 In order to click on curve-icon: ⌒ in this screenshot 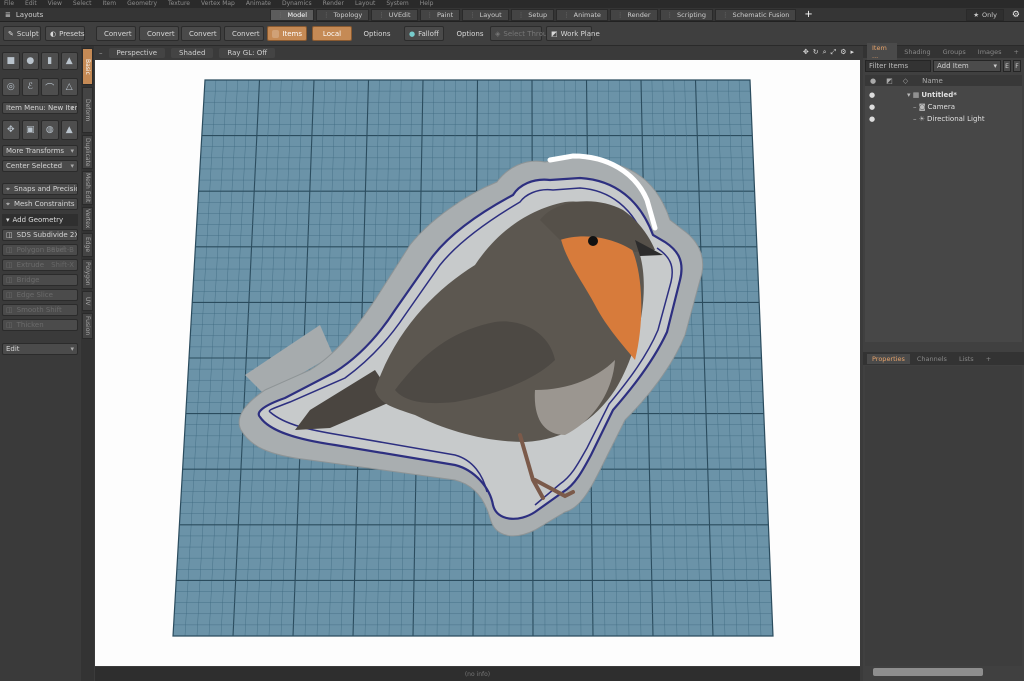, I will do `click(50, 87)`.